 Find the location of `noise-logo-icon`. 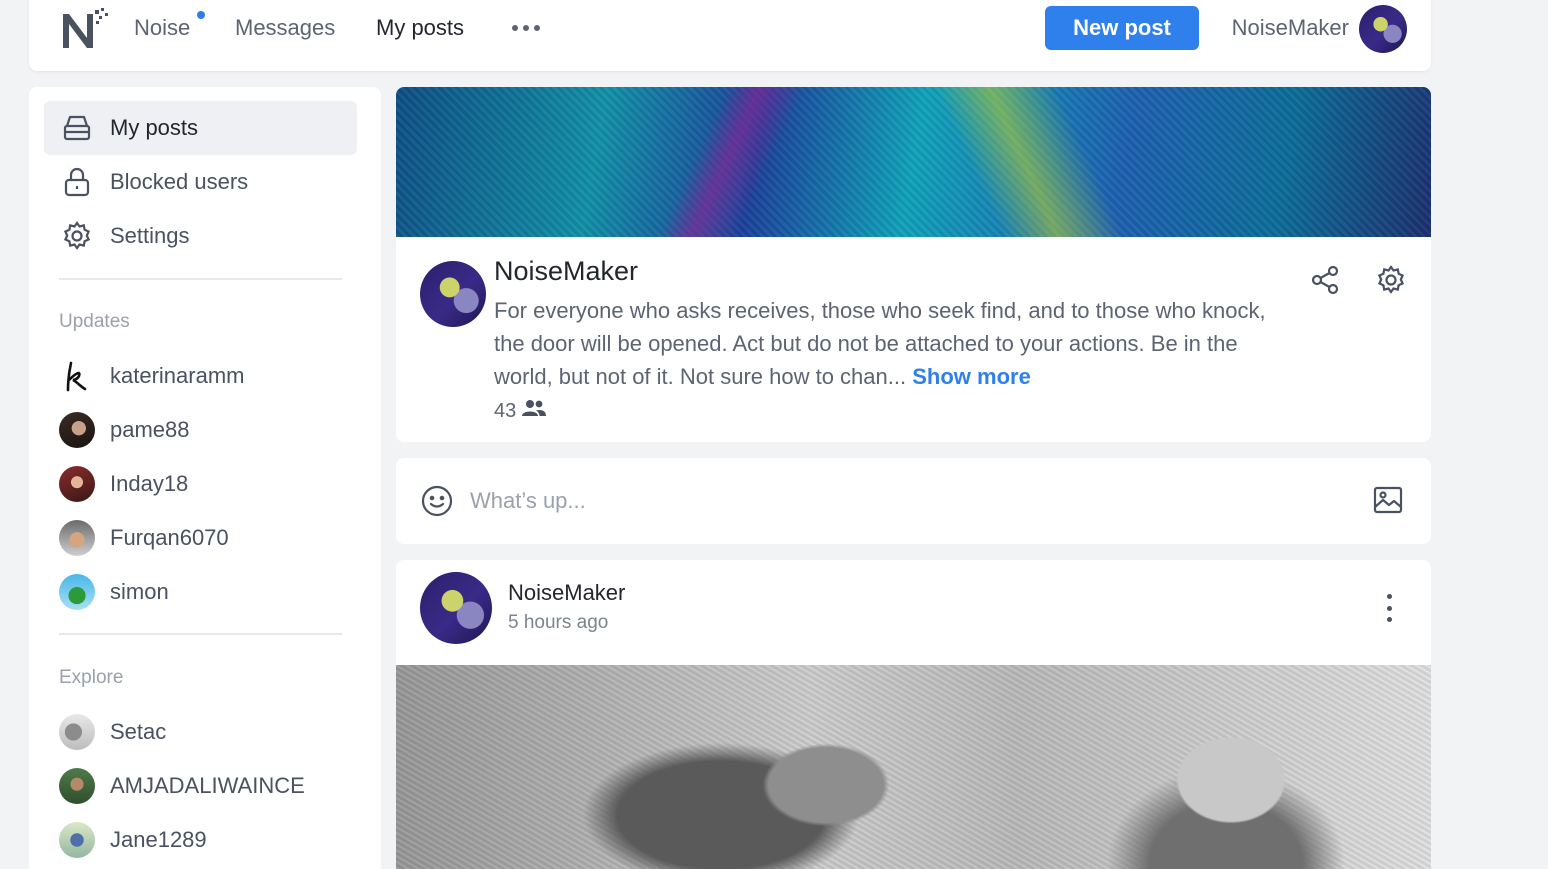

noise-logo-icon is located at coordinates (86, 29).